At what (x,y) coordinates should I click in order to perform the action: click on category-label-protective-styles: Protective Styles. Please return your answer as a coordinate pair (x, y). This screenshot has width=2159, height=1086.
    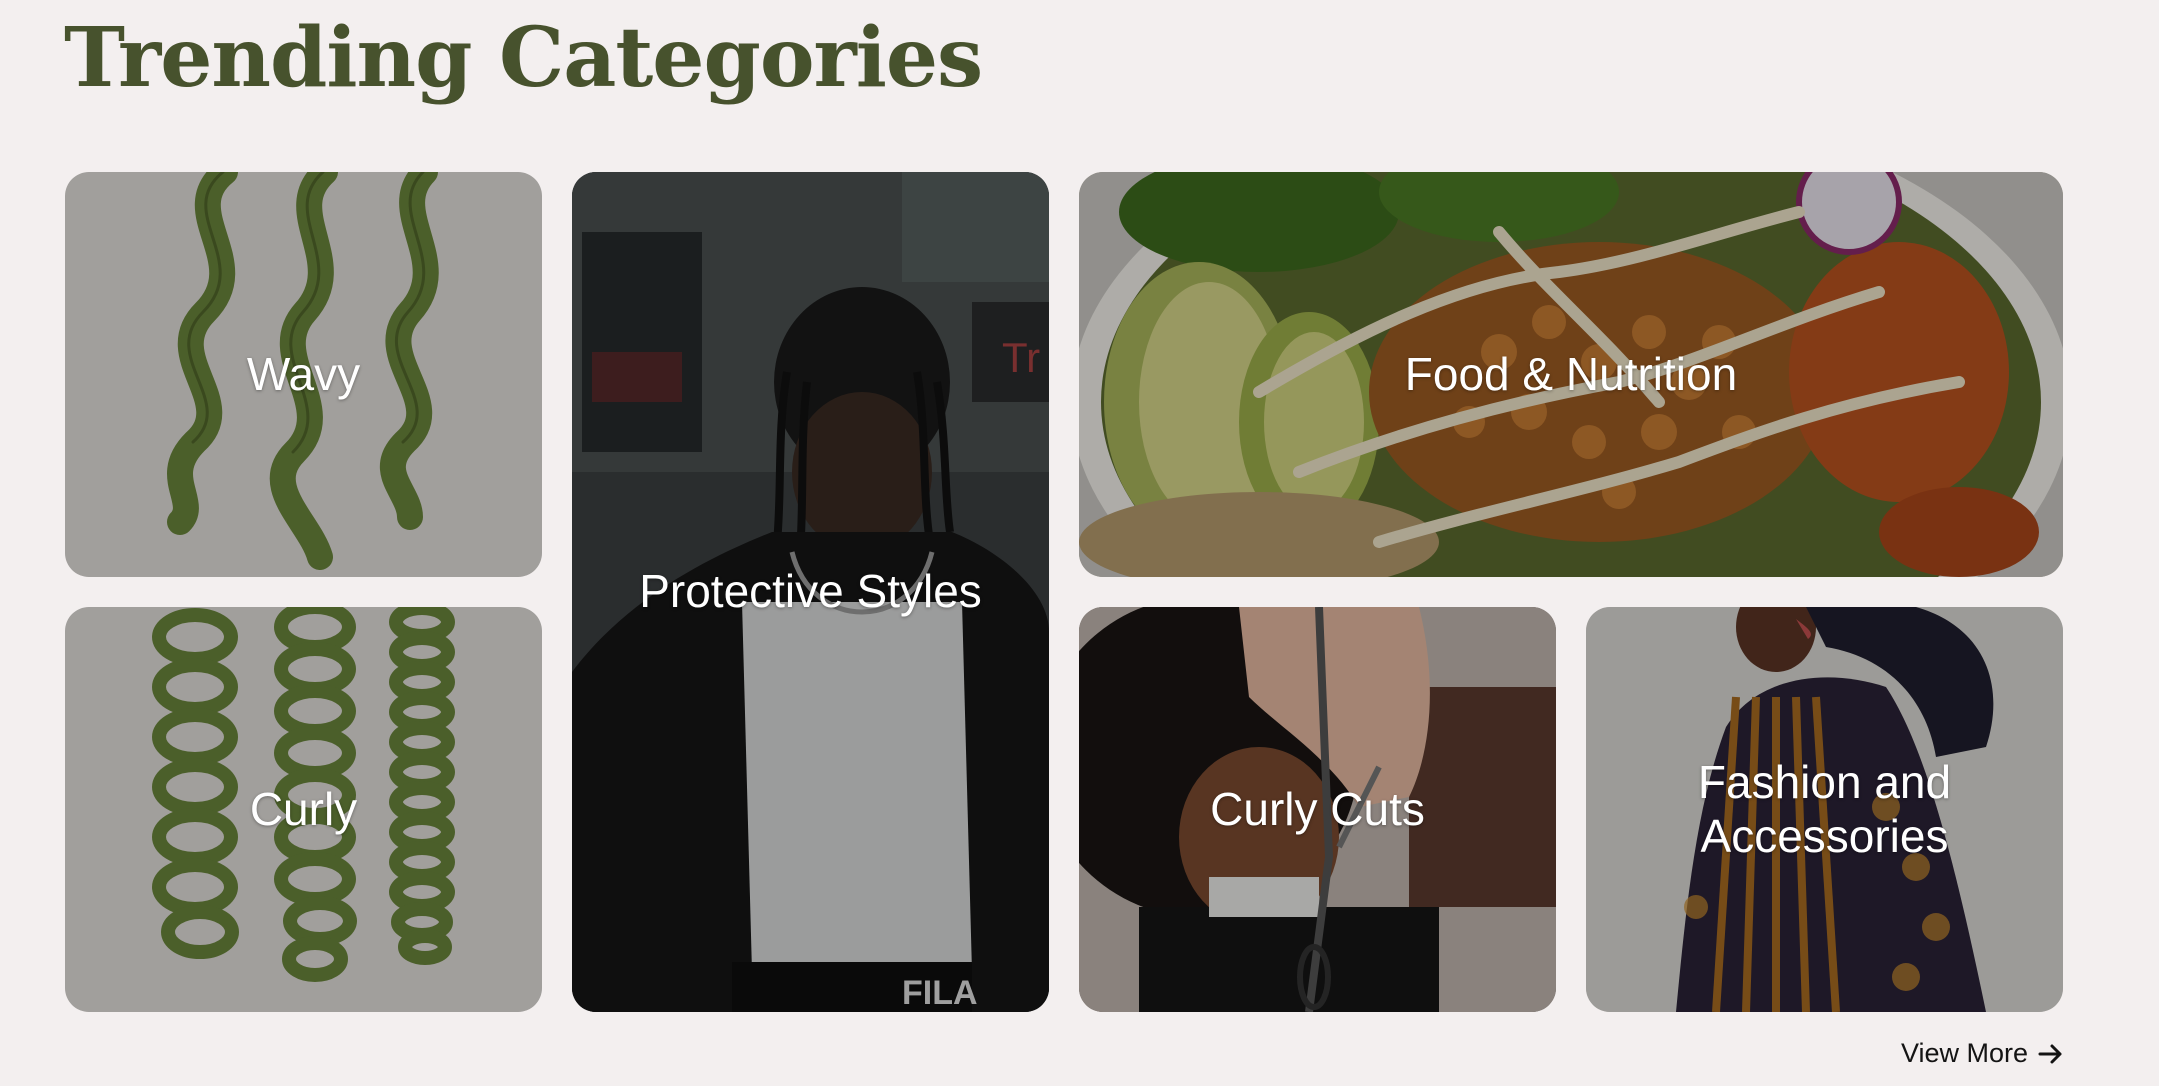
    Looking at the image, I should click on (810, 591).